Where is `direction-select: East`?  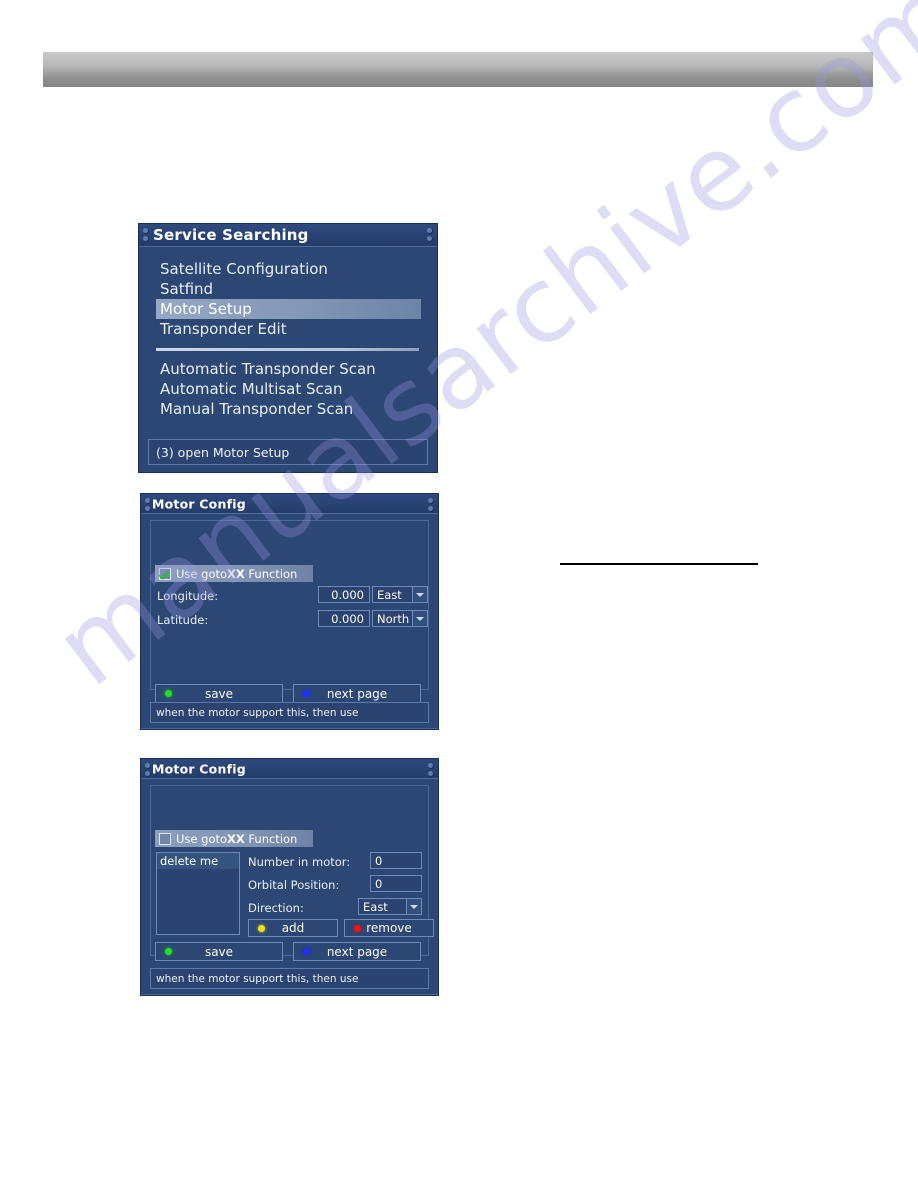
direction-select: East is located at coordinates (390, 906).